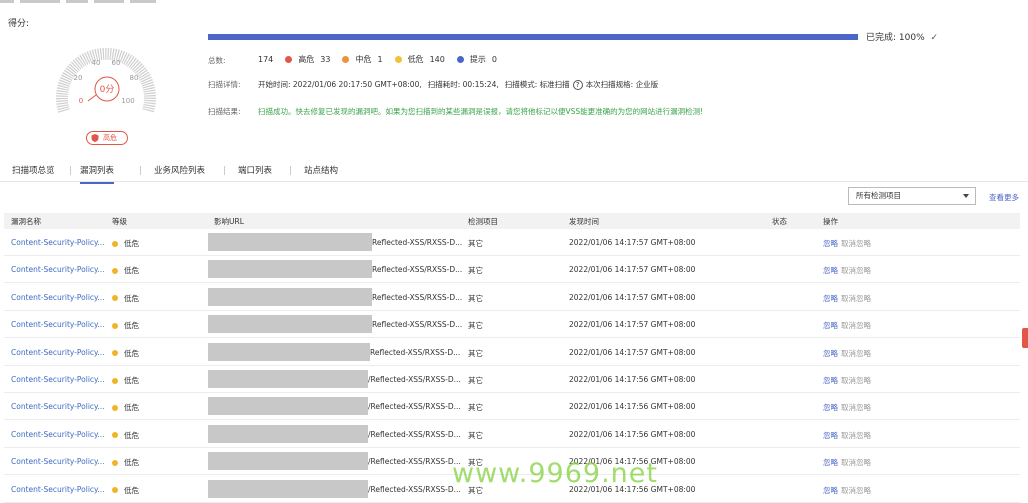 The height and width of the screenshot is (503, 1028). I want to click on severity-stats: 174 高危 33 中危 1 低危 140 提示 0, so click(383, 59).